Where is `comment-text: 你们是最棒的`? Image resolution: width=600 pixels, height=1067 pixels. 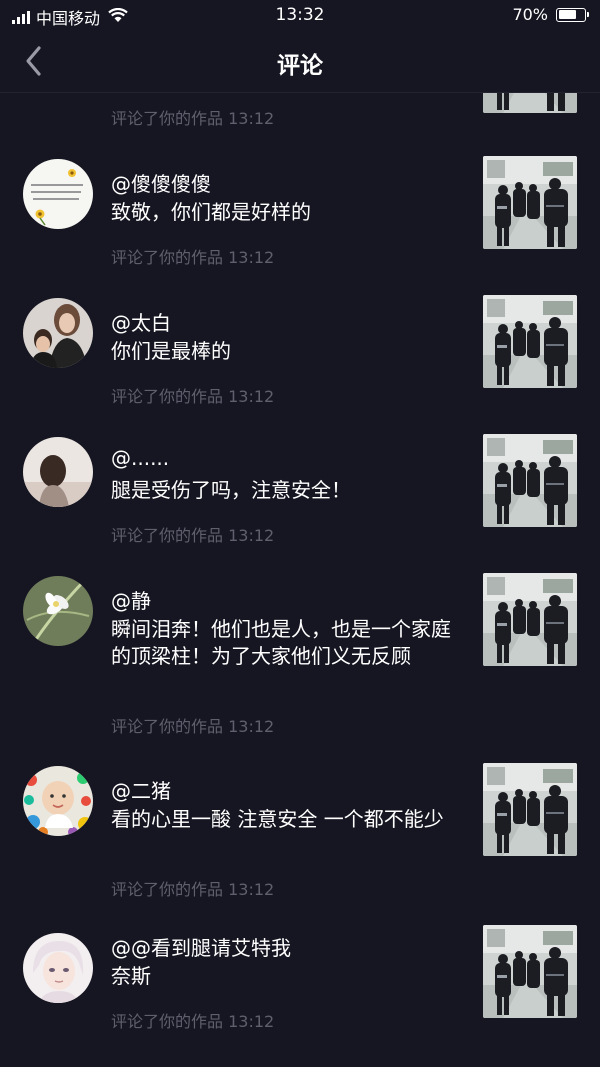 comment-text: 你们是最棒的 is located at coordinates (171, 351).